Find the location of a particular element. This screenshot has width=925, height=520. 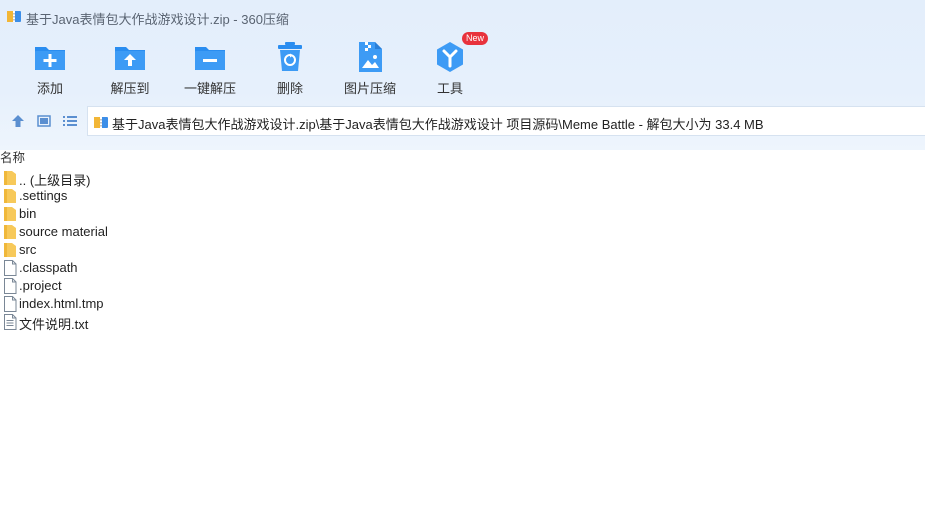

one-click-extract-button-label: 一键解压 is located at coordinates (209, 88).